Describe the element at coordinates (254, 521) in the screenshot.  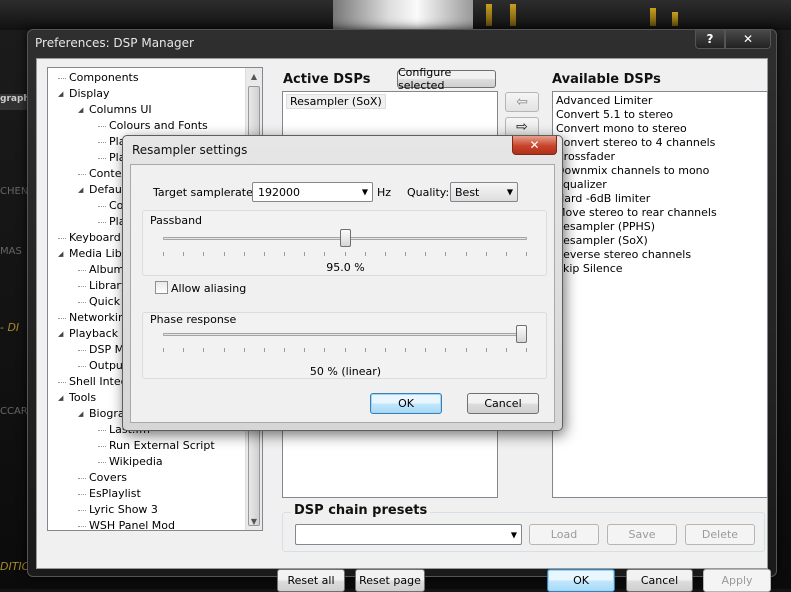
I see `scroll-down-icon: ▼` at that location.